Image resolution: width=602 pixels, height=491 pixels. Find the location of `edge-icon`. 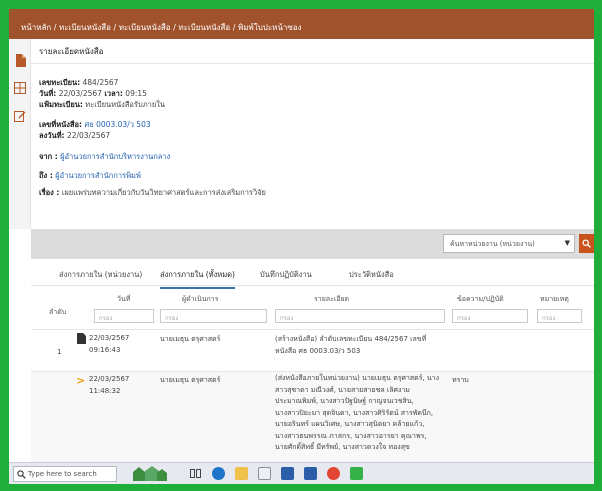

edge-icon is located at coordinates (218, 473).